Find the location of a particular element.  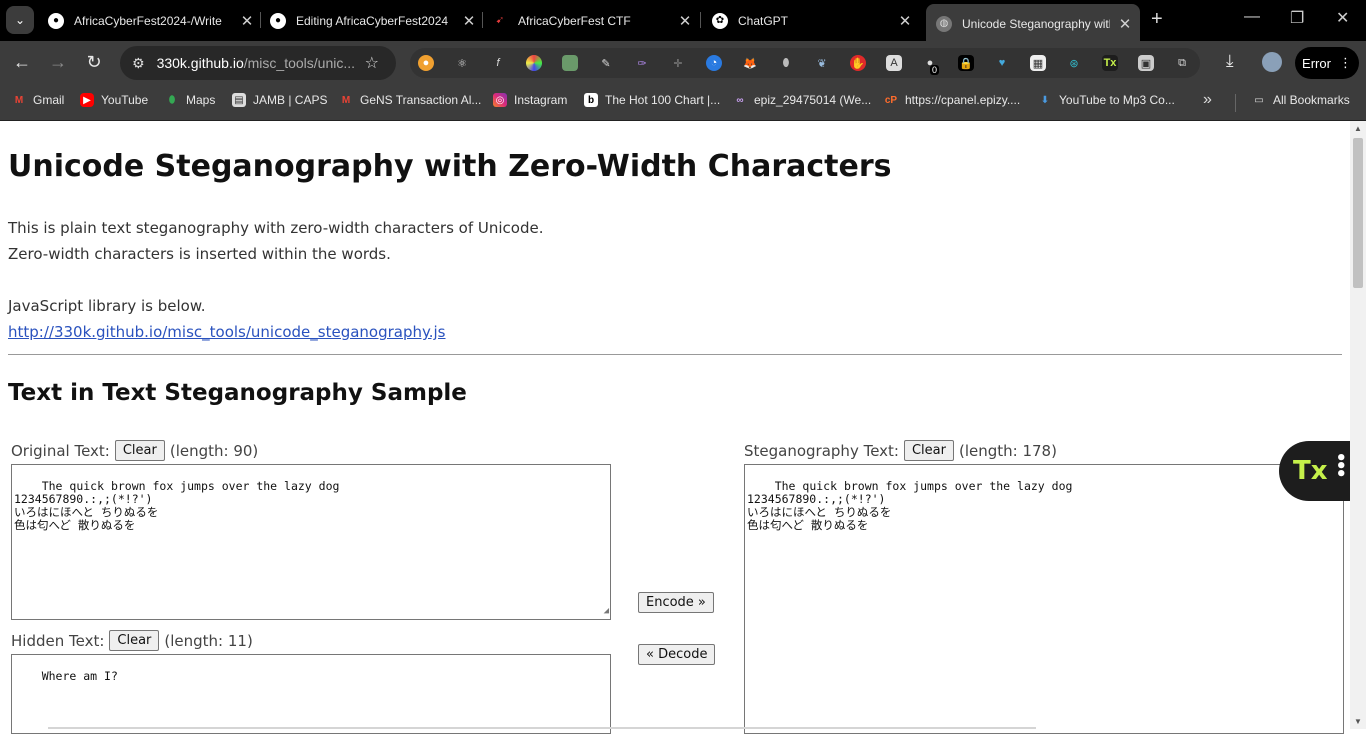

site-settings-icon: ⚙ is located at coordinates (138, 63).